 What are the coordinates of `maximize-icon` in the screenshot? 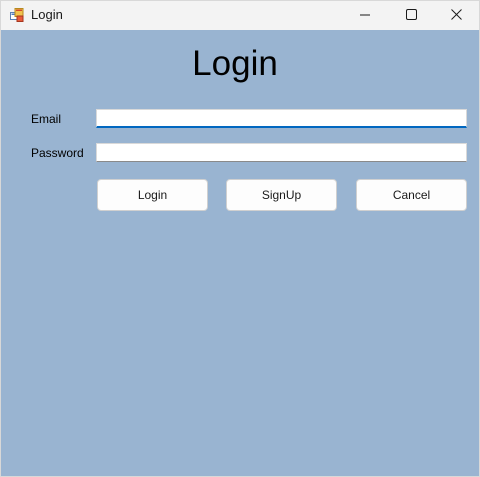 It's located at (411, 16).